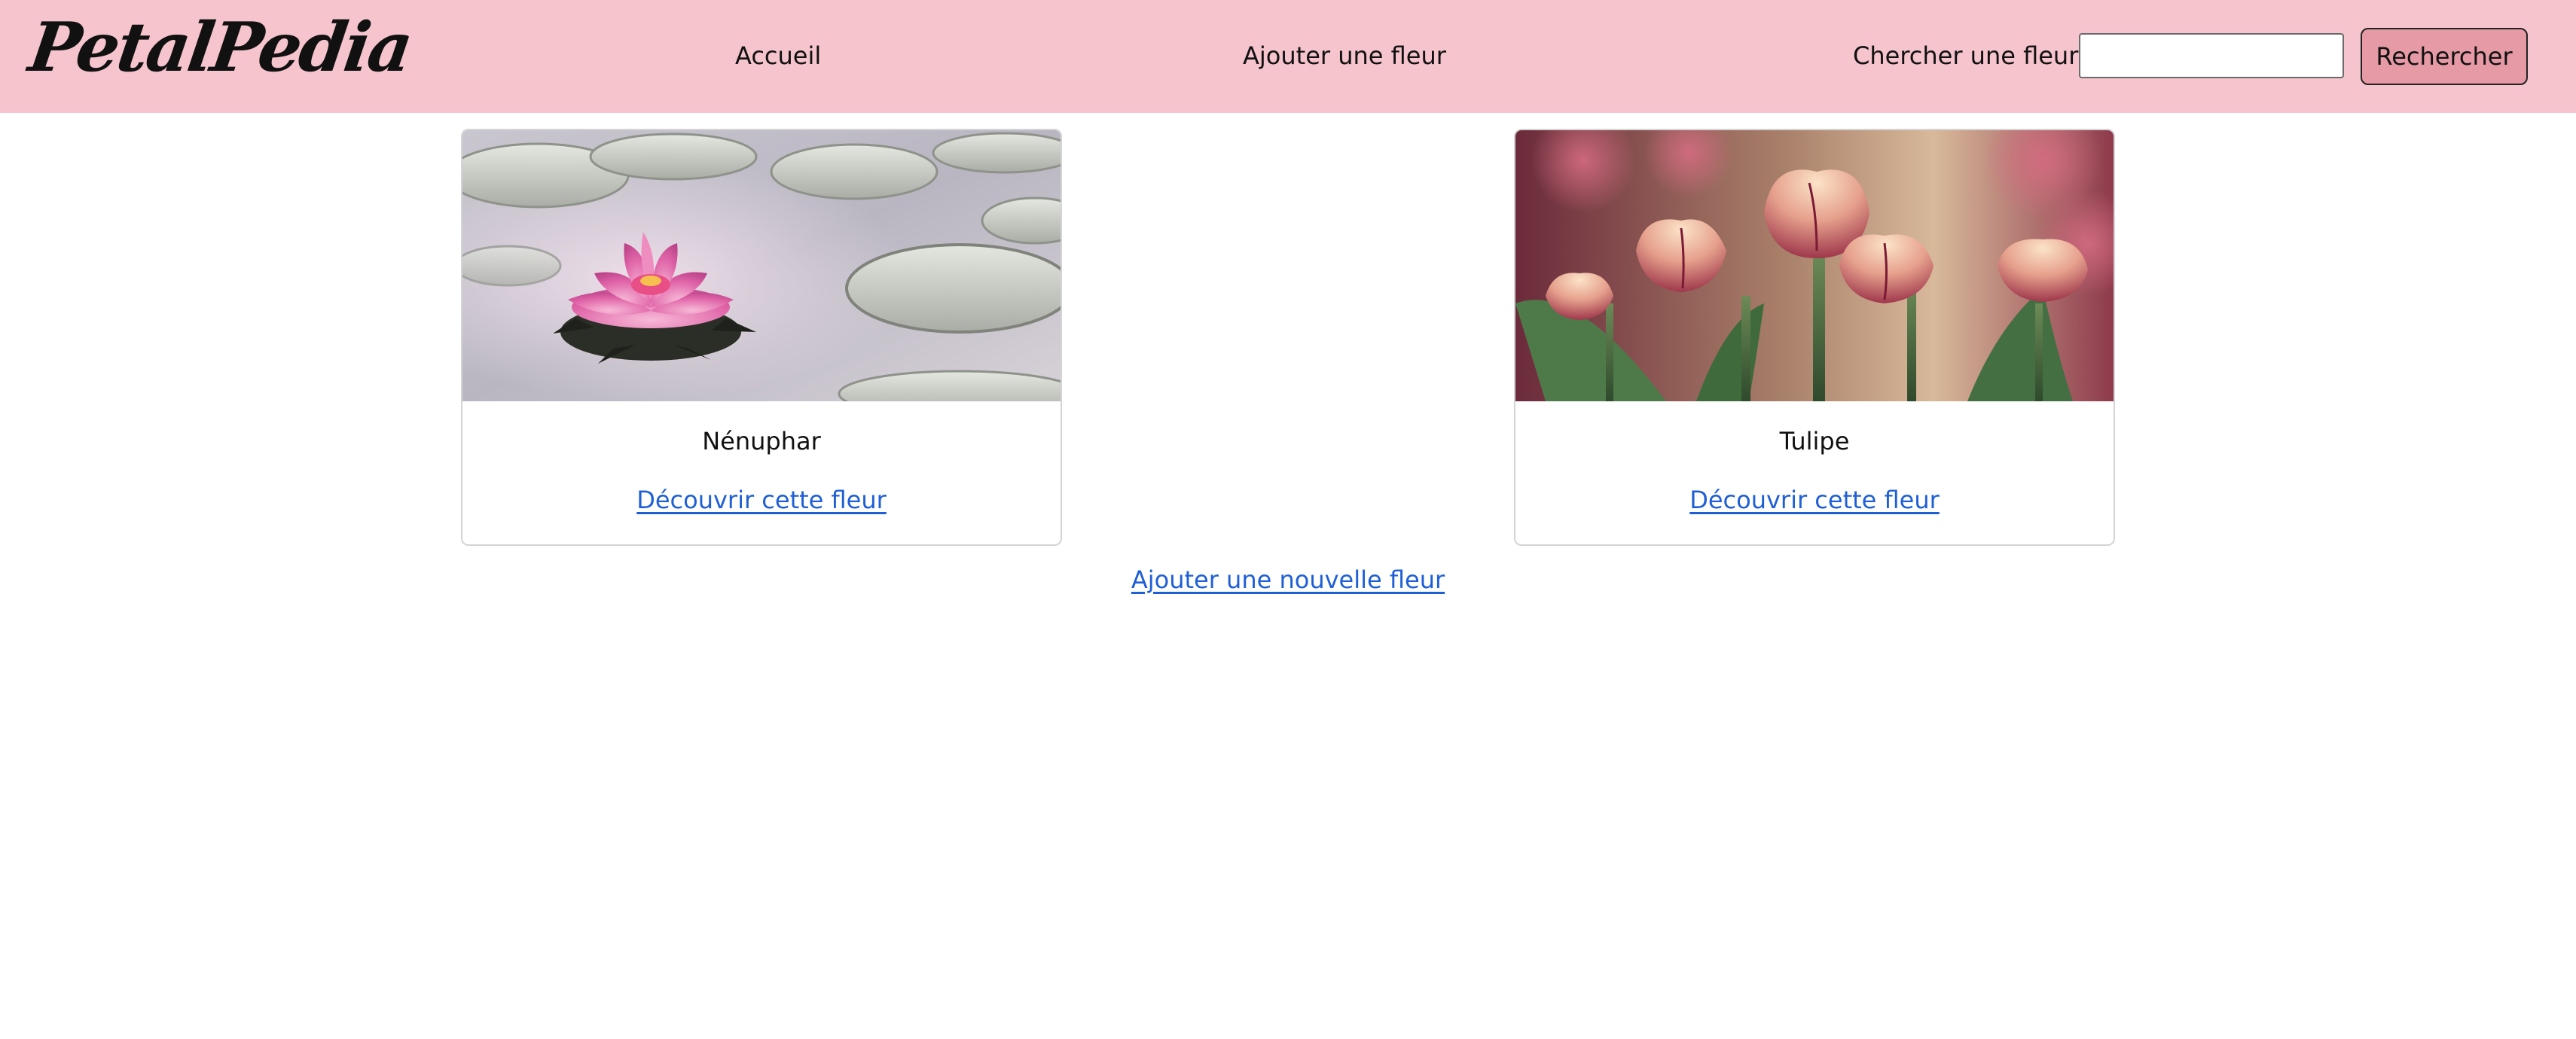  I want to click on flower-card: Nénuphar Découvrir cette fleur, so click(762, 337).